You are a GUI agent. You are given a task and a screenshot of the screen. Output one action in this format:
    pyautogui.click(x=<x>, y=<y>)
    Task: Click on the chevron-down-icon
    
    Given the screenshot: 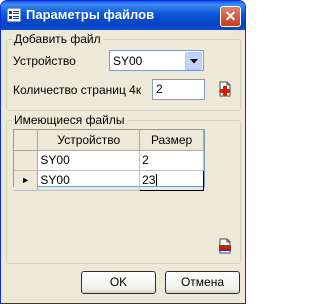 What is the action you would take?
    pyautogui.click(x=194, y=61)
    